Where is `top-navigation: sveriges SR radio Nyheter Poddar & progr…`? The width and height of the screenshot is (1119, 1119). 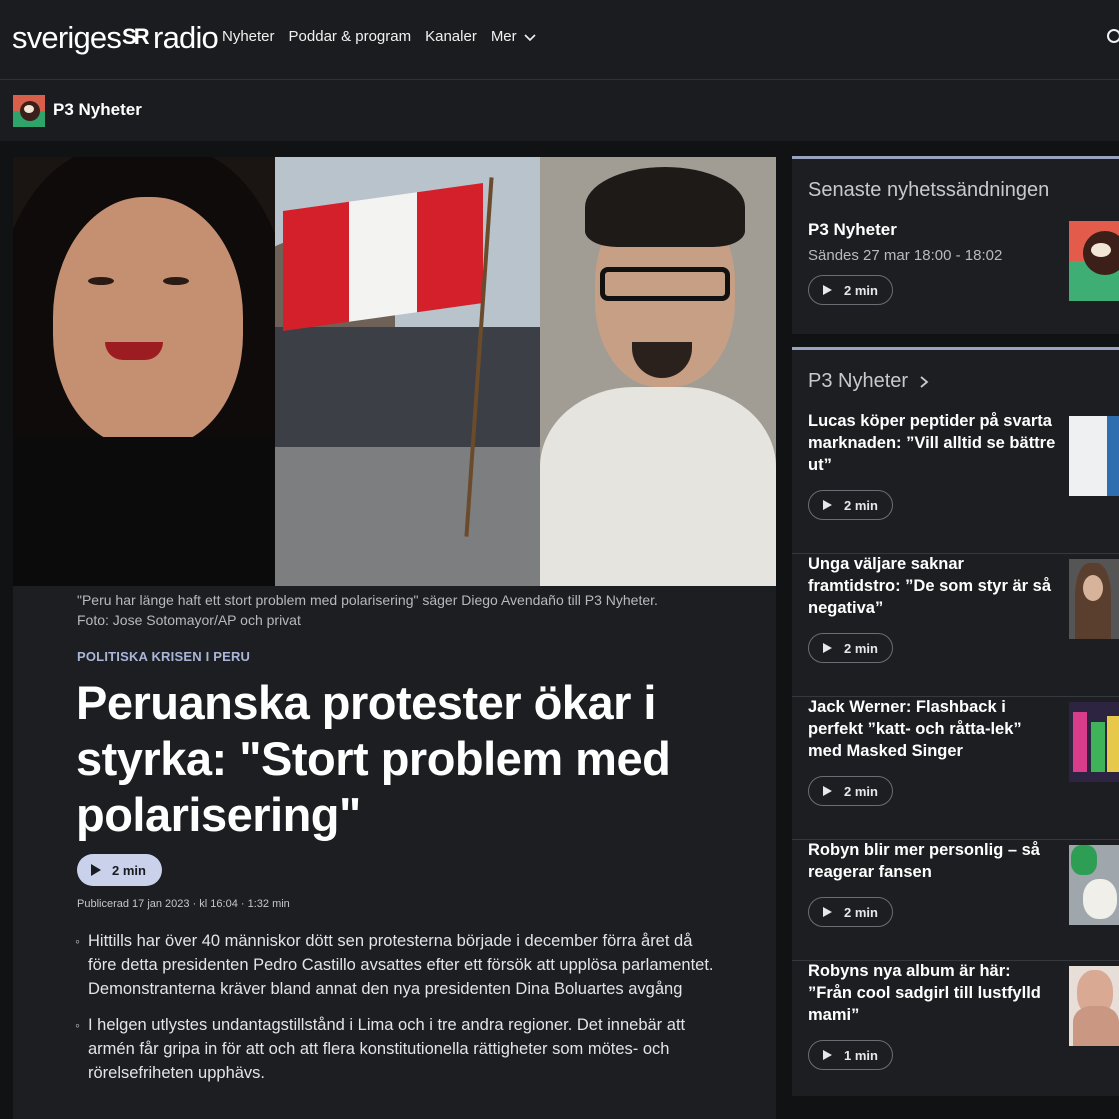
top-navigation: sveriges SR radio Nyheter Poddar & progr… is located at coordinates (559, 40).